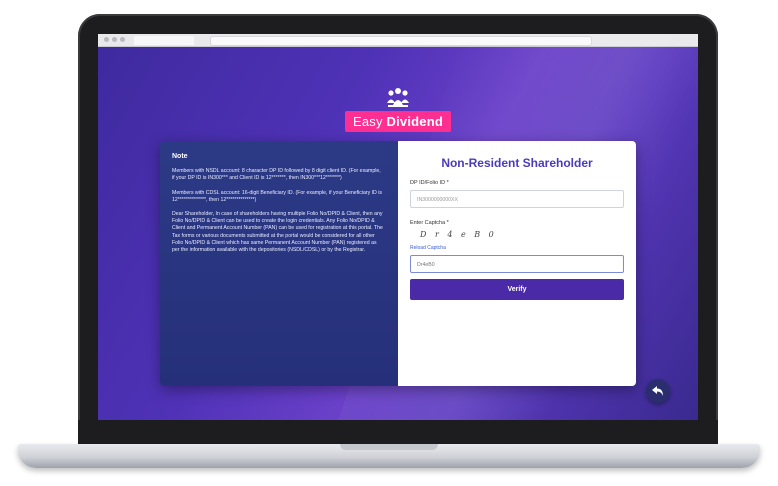 The width and height of the screenshot is (778, 486). I want to click on logo-badge: Easy Dividend, so click(397, 121).